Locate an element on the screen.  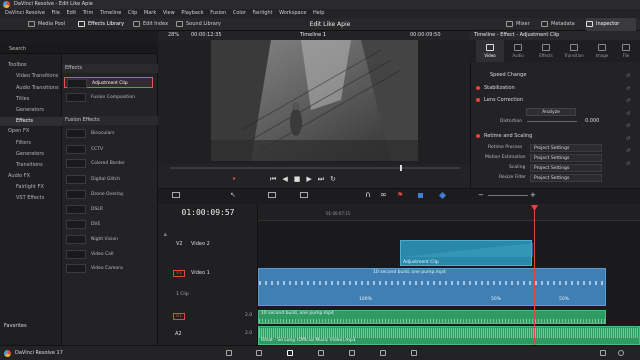
sidebar-item-audio-transitions: Audio Transitions is located at coordinates (37, 88).